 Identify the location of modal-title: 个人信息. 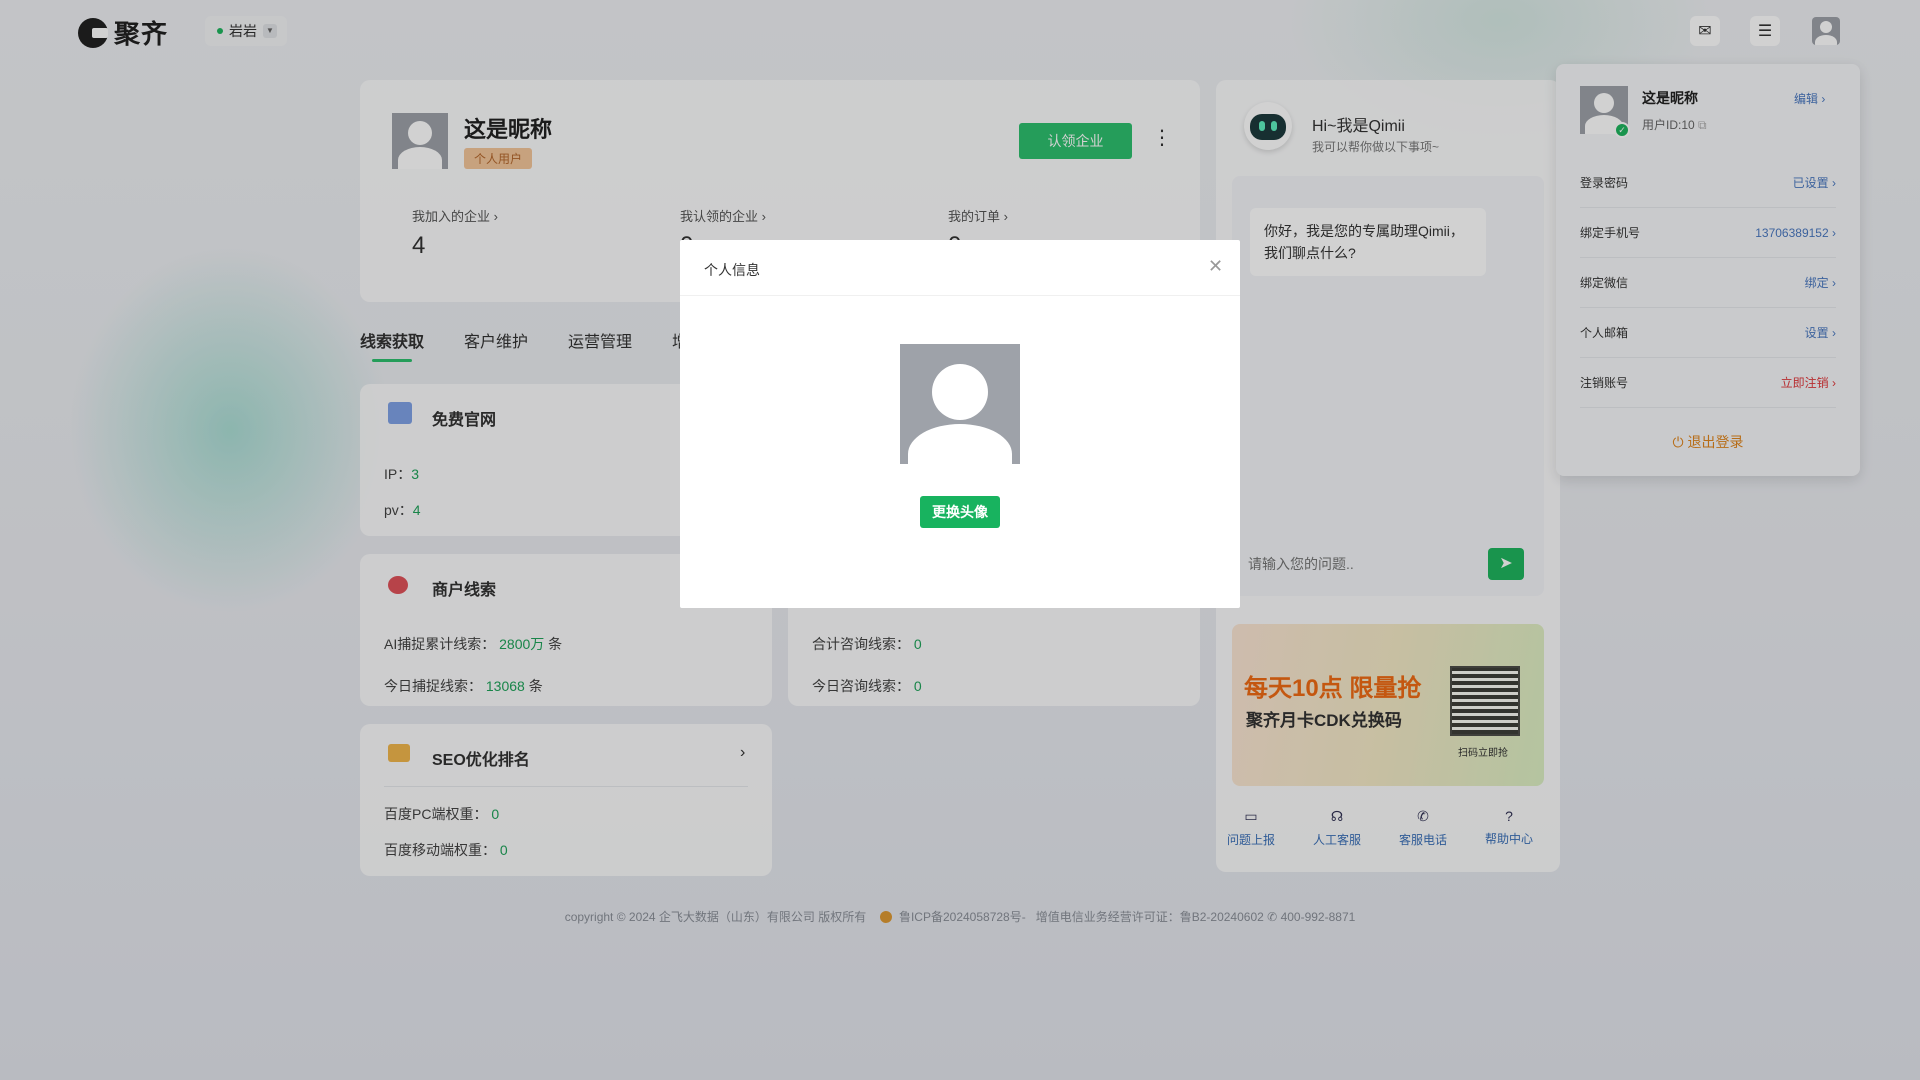
(732, 270).